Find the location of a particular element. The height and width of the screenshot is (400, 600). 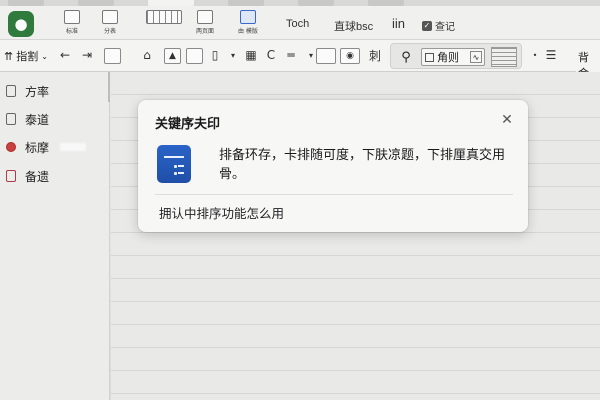

sidebar-divider is located at coordinates (109, 87).